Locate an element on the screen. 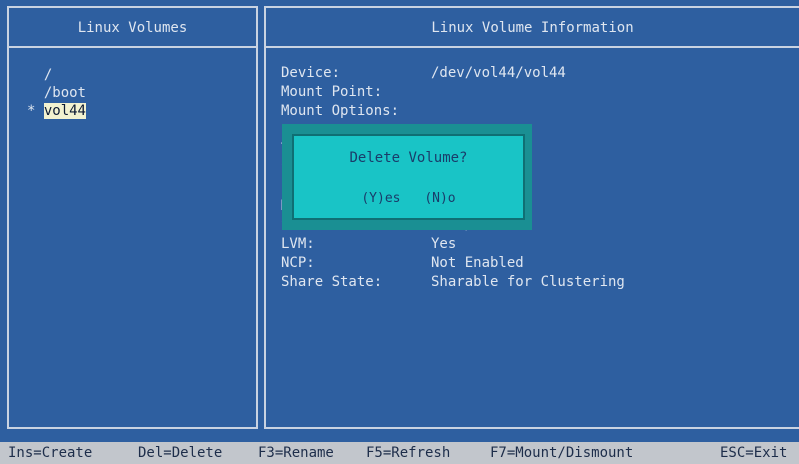  info-key: Share State: is located at coordinates (332, 282).